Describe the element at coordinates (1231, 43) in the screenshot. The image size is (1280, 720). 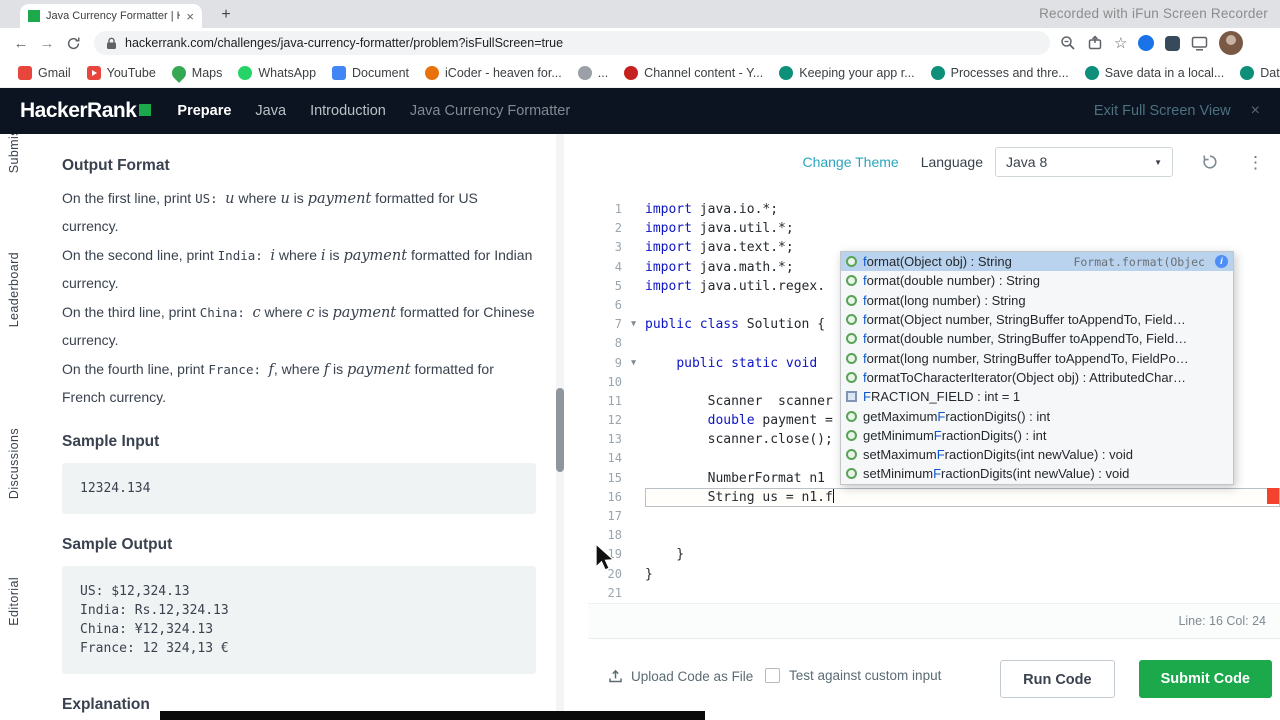
I see `profile-avatar` at that location.